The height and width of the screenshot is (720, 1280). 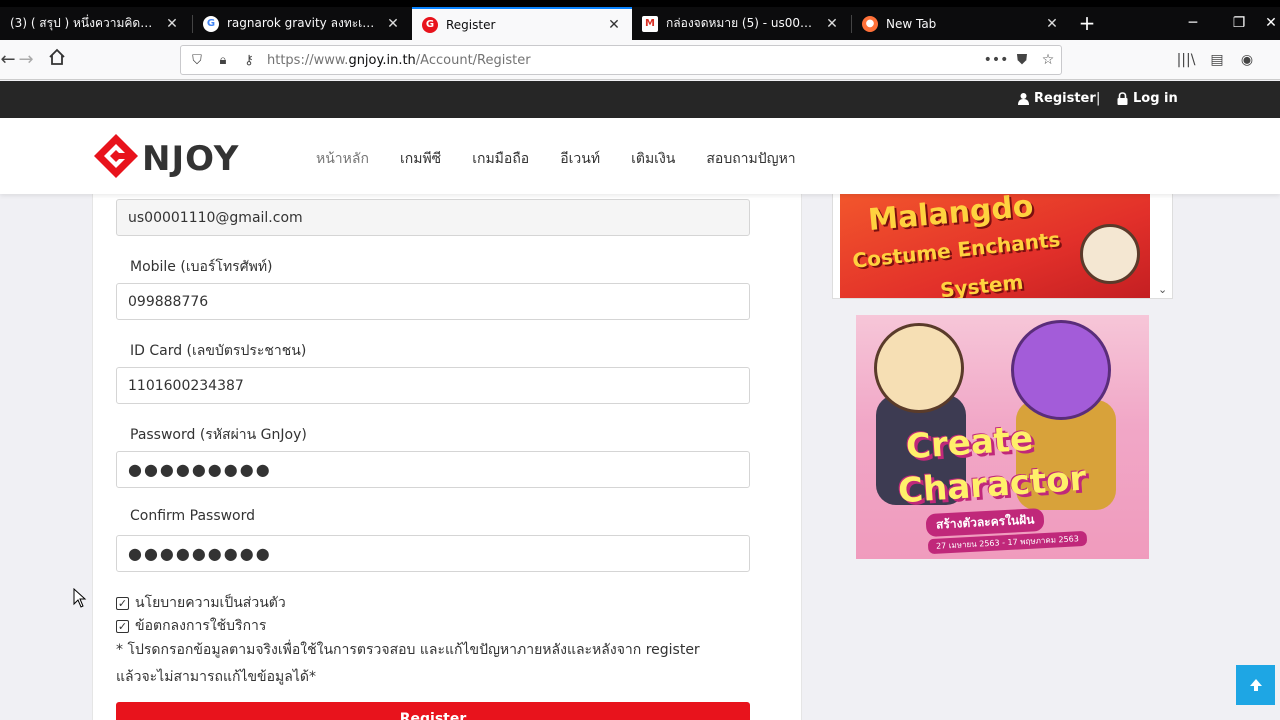 I want to click on ad-slider-frame: Malangdo Costume Enchants System, so click(x=1002, y=246).